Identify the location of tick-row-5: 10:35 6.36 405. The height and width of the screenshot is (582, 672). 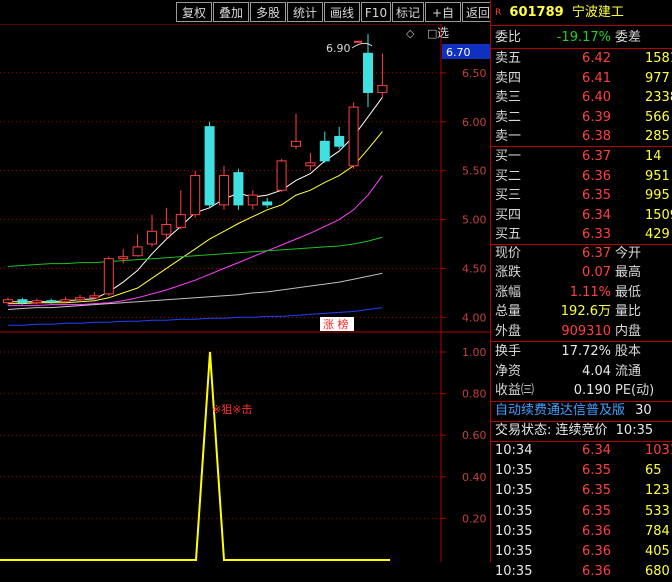
(583, 552).